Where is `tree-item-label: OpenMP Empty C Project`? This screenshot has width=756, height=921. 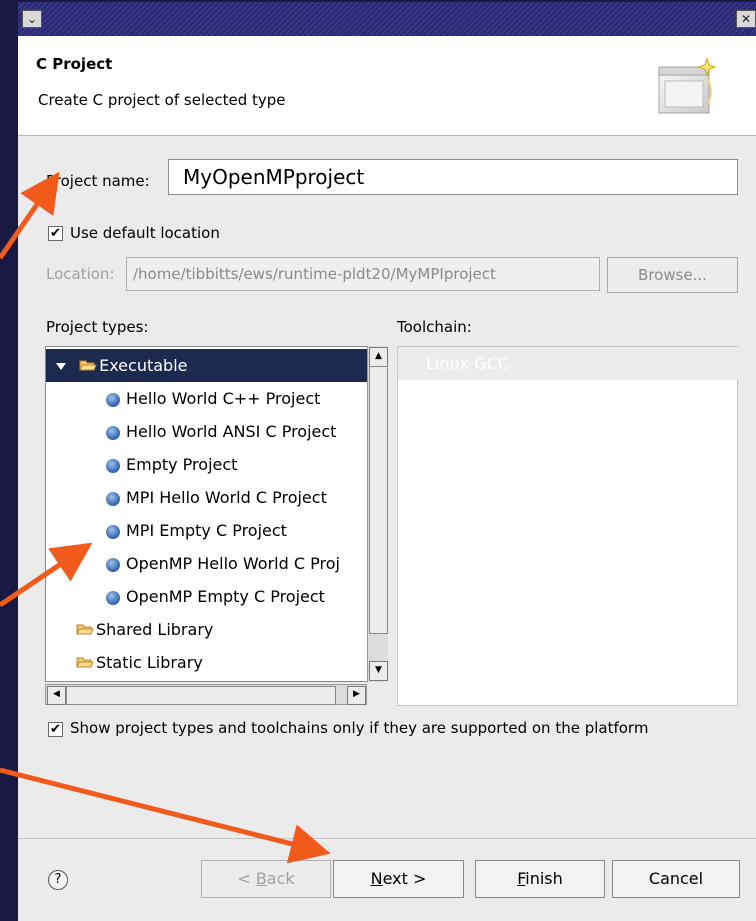
tree-item-label: OpenMP Empty C Project is located at coordinates (225, 596).